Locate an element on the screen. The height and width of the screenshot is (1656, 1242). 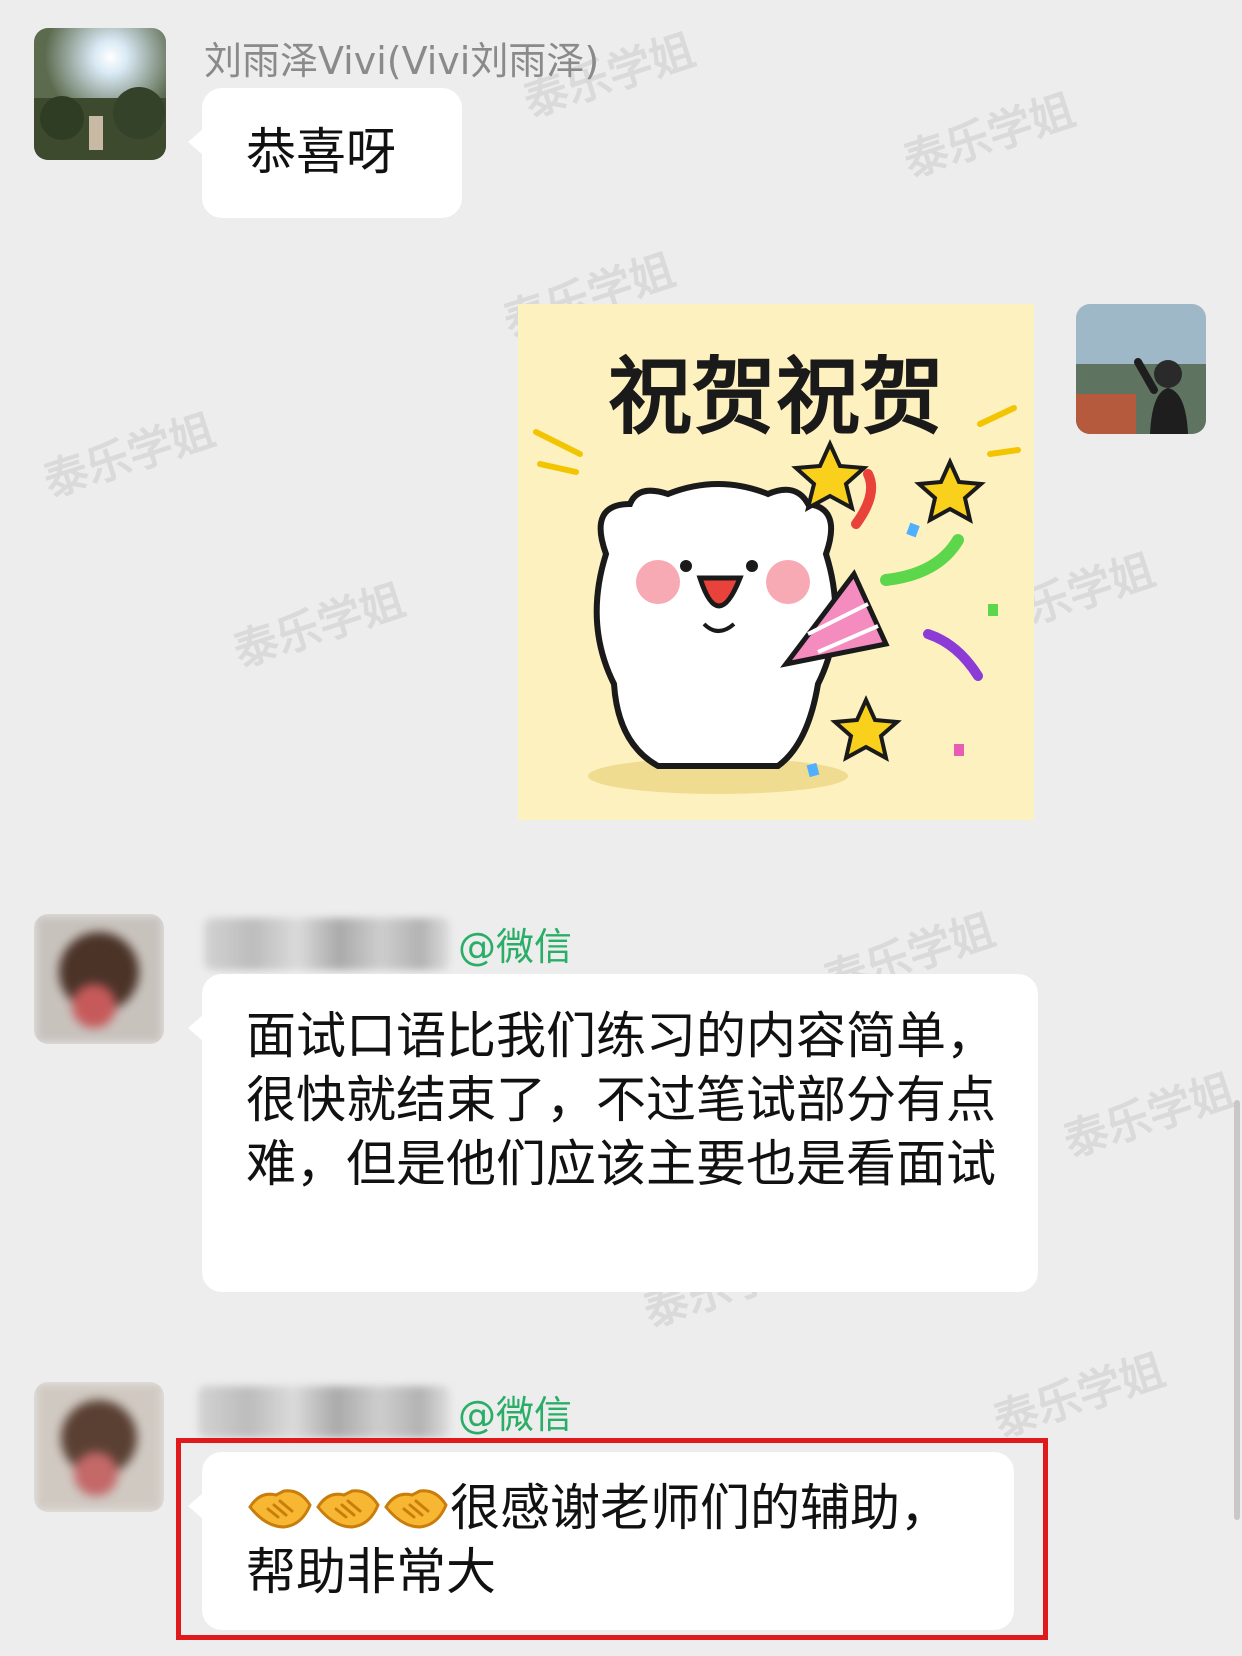
message-text: 恭喜呀 is located at coordinates (321, 152).